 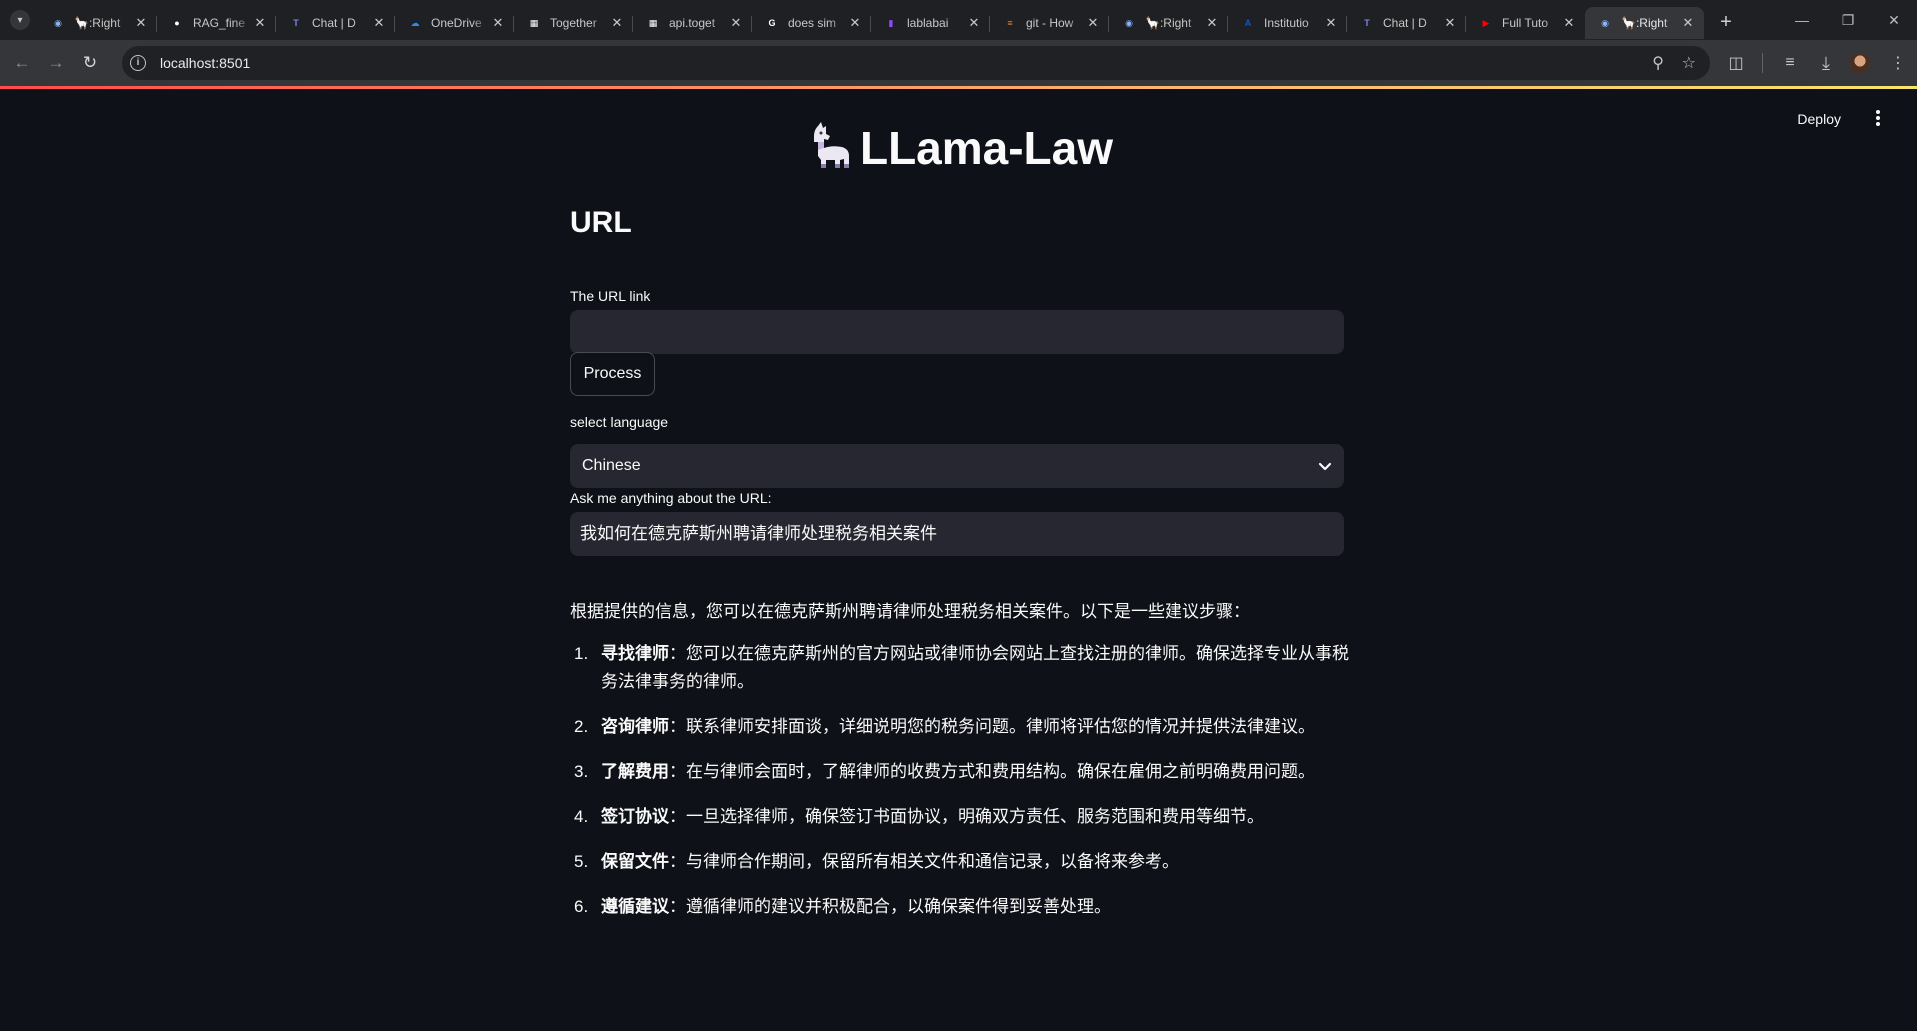 What do you see at coordinates (415, 22) in the screenshot?
I see `cloud-icon: ☁` at bounding box center [415, 22].